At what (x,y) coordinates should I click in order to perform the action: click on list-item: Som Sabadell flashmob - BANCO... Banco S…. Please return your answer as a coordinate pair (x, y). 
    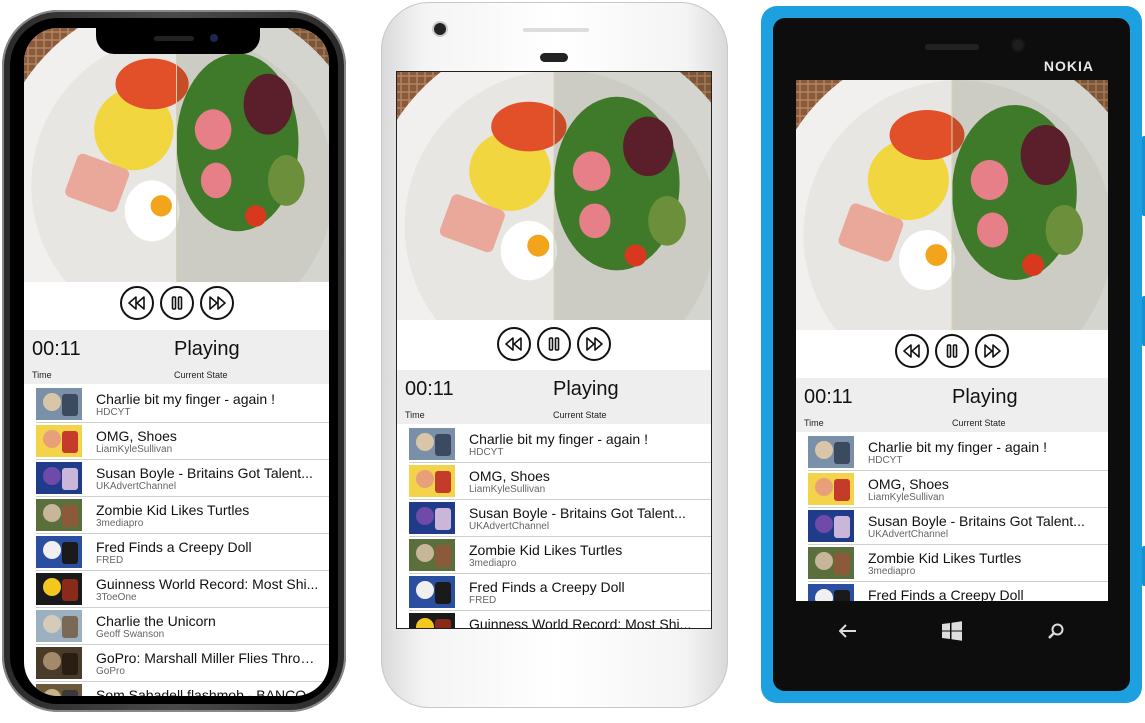
    Looking at the image, I should click on (182, 689).